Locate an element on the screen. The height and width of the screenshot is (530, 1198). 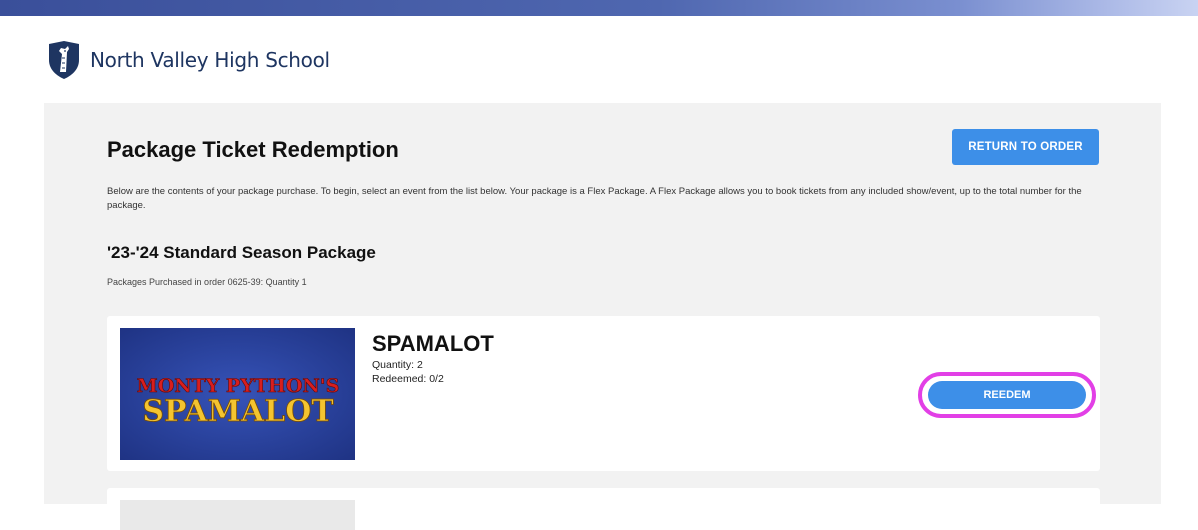
package-title: '23-'24 Standard Season Package is located at coordinates (241, 252).